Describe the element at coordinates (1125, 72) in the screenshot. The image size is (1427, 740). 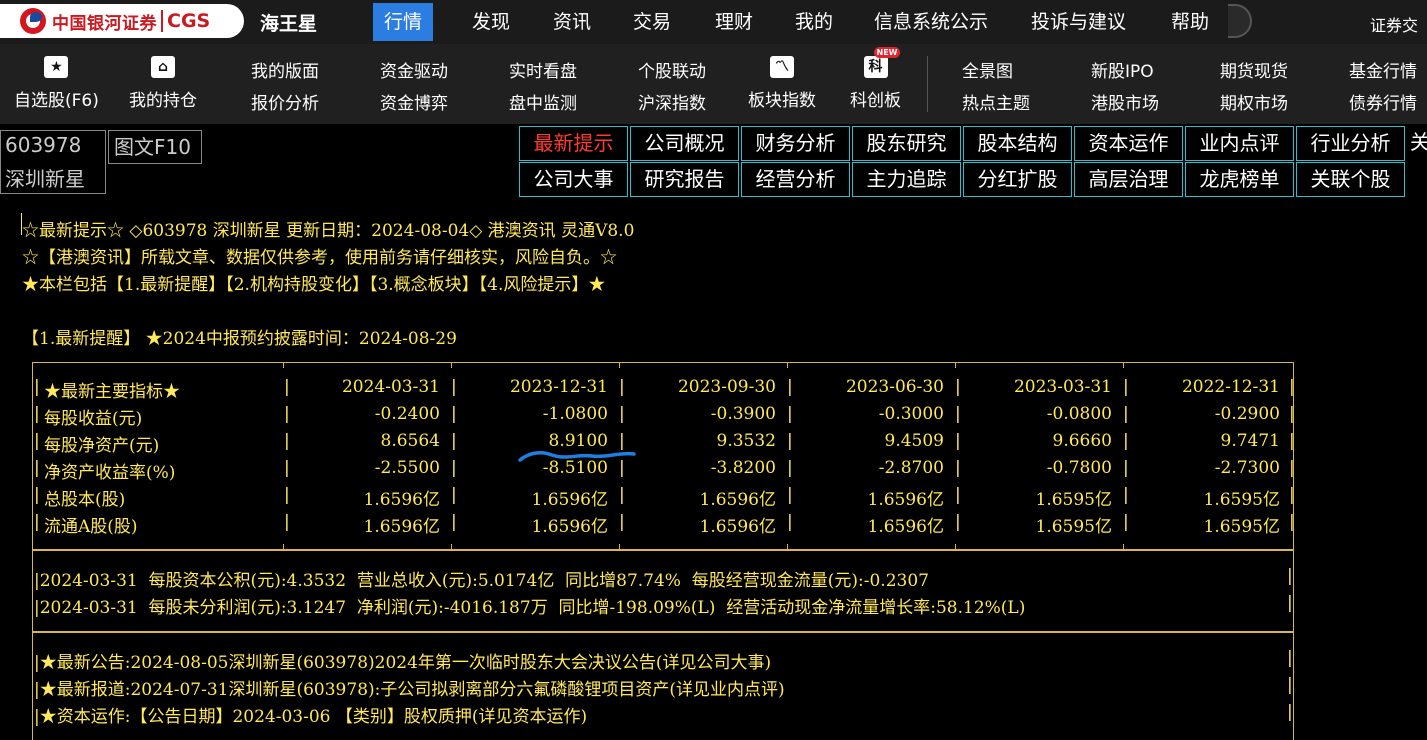
I see `ipo-link: 新股IPO` at that location.